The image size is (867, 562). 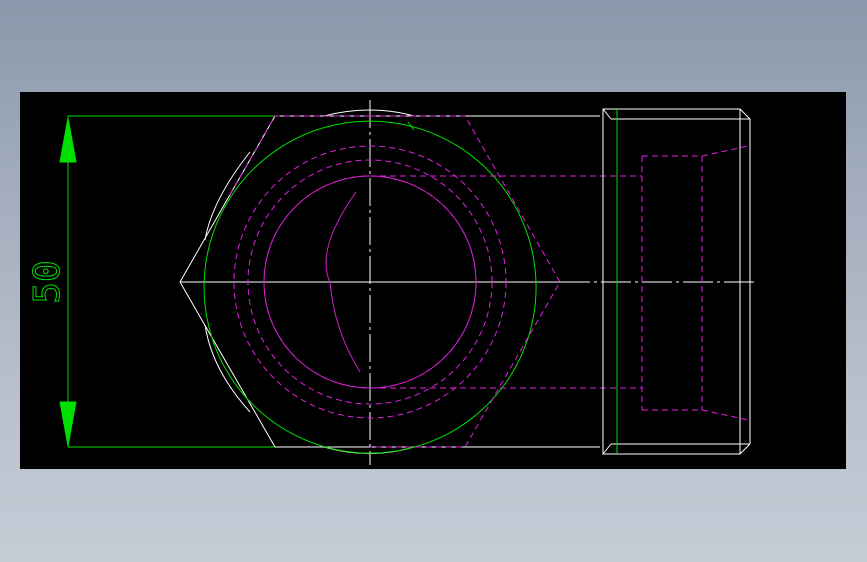 I want to click on dimension-arrow-bottom, so click(x=68, y=424).